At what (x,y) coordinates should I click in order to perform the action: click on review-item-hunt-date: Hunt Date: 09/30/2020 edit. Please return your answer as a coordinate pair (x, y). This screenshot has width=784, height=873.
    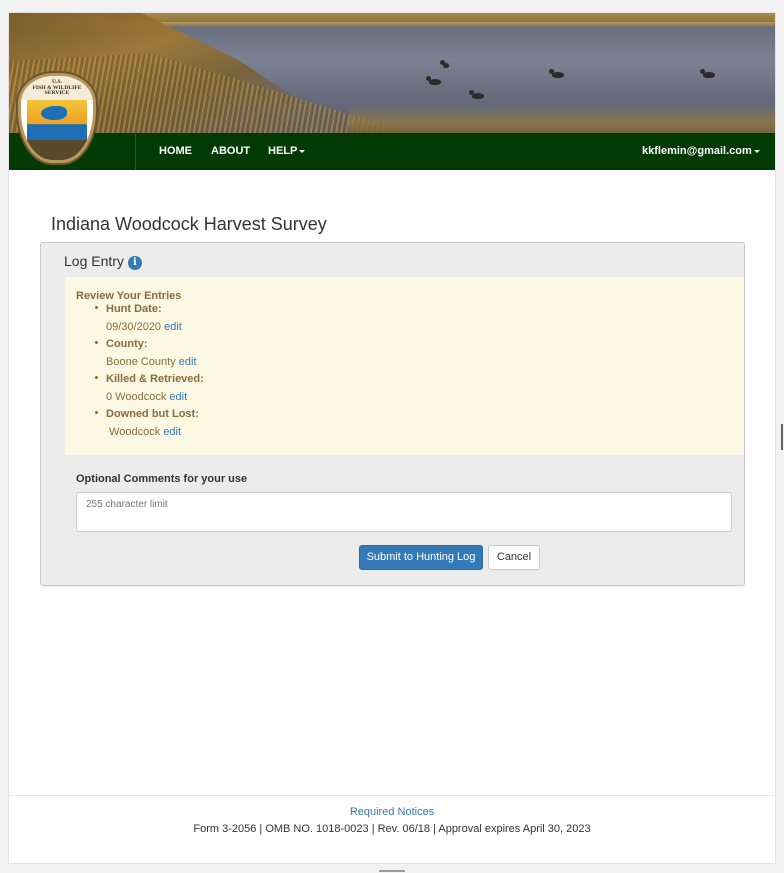
    Looking at the image, I should click on (140, 318).